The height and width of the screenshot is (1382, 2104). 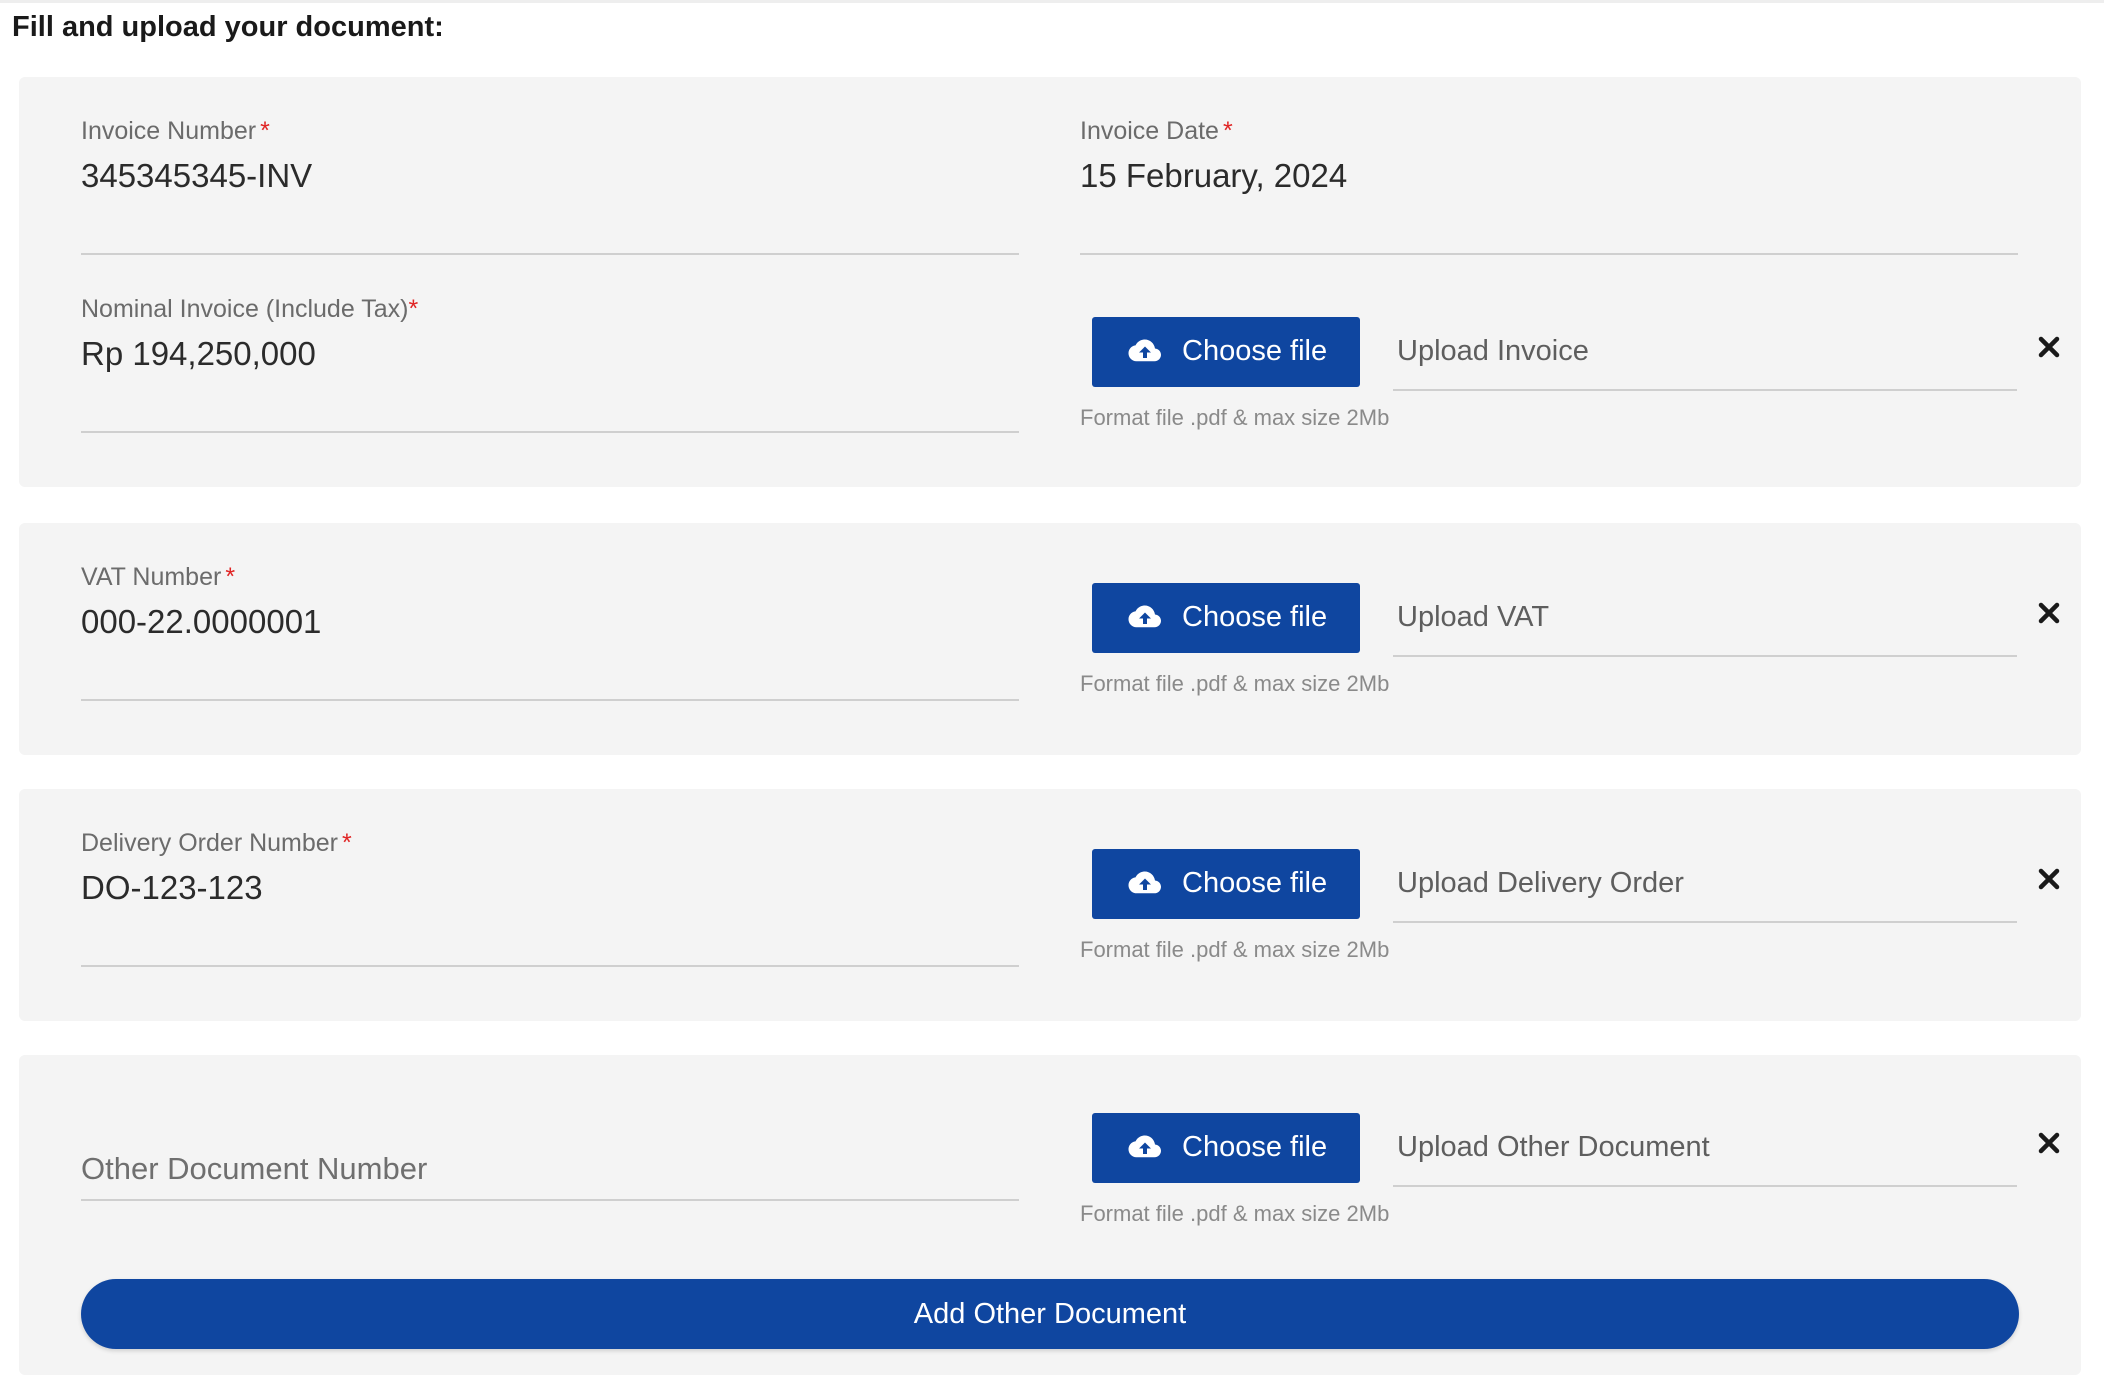 I want to click on upload-invoice-hint: Format file .pdf & max size 2Mb, so click(x=1235, y=417).